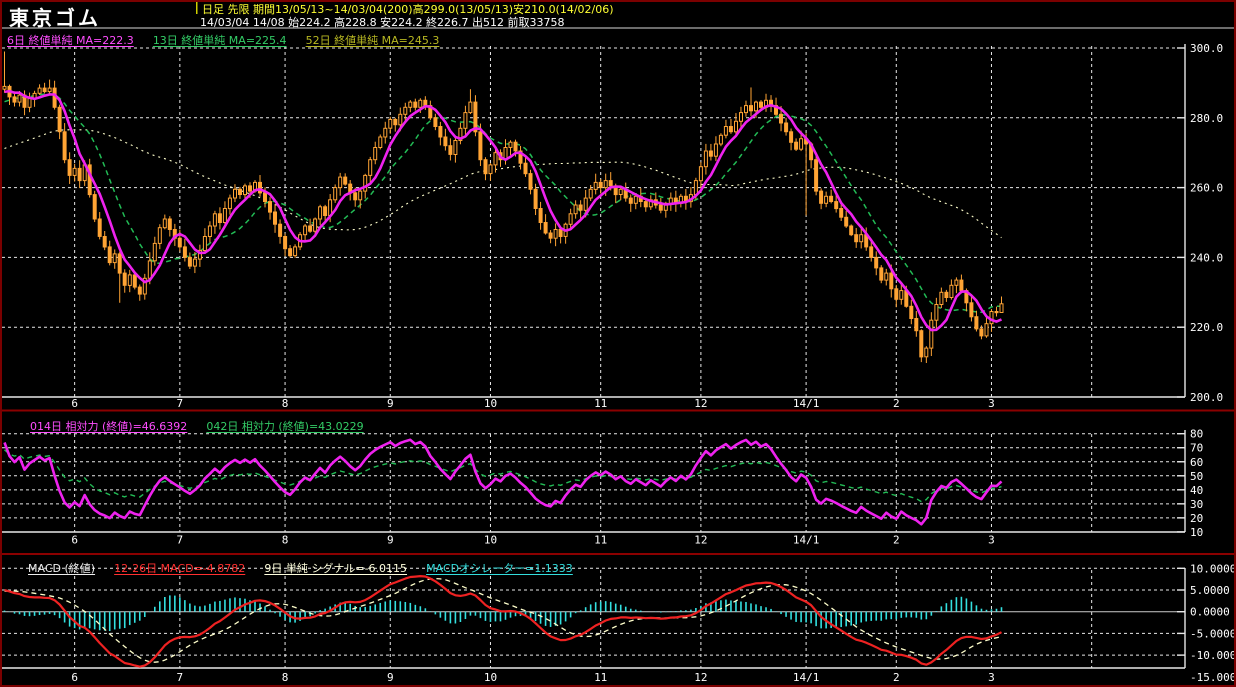 This screenshot has width=1236, height=687. What do you see at coordinates (372, 40) in the screenshot?
I see `ma52-legend-label: 52日 終値単純 MA=245.3` at bounding box center [372, 40].